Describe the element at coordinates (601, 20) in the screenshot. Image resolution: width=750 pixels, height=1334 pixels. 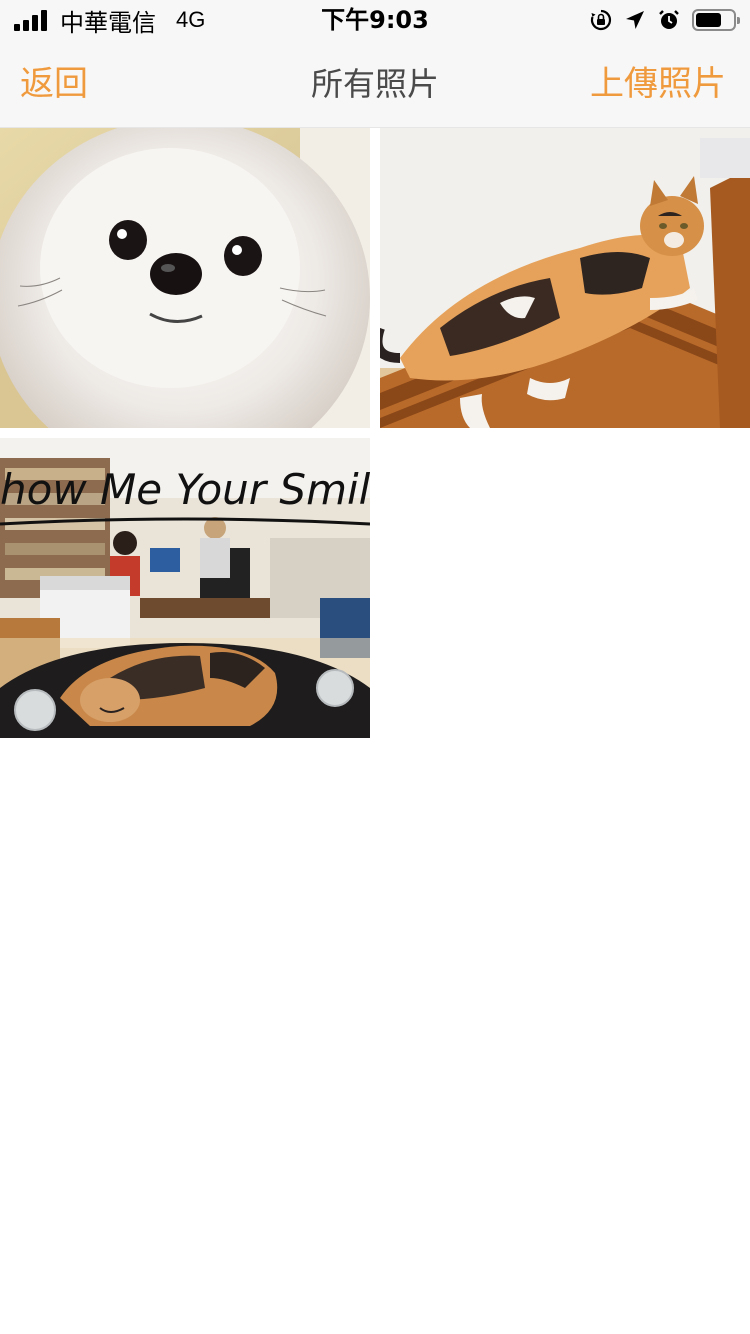
I see `orientation-lock-icon` at that location.